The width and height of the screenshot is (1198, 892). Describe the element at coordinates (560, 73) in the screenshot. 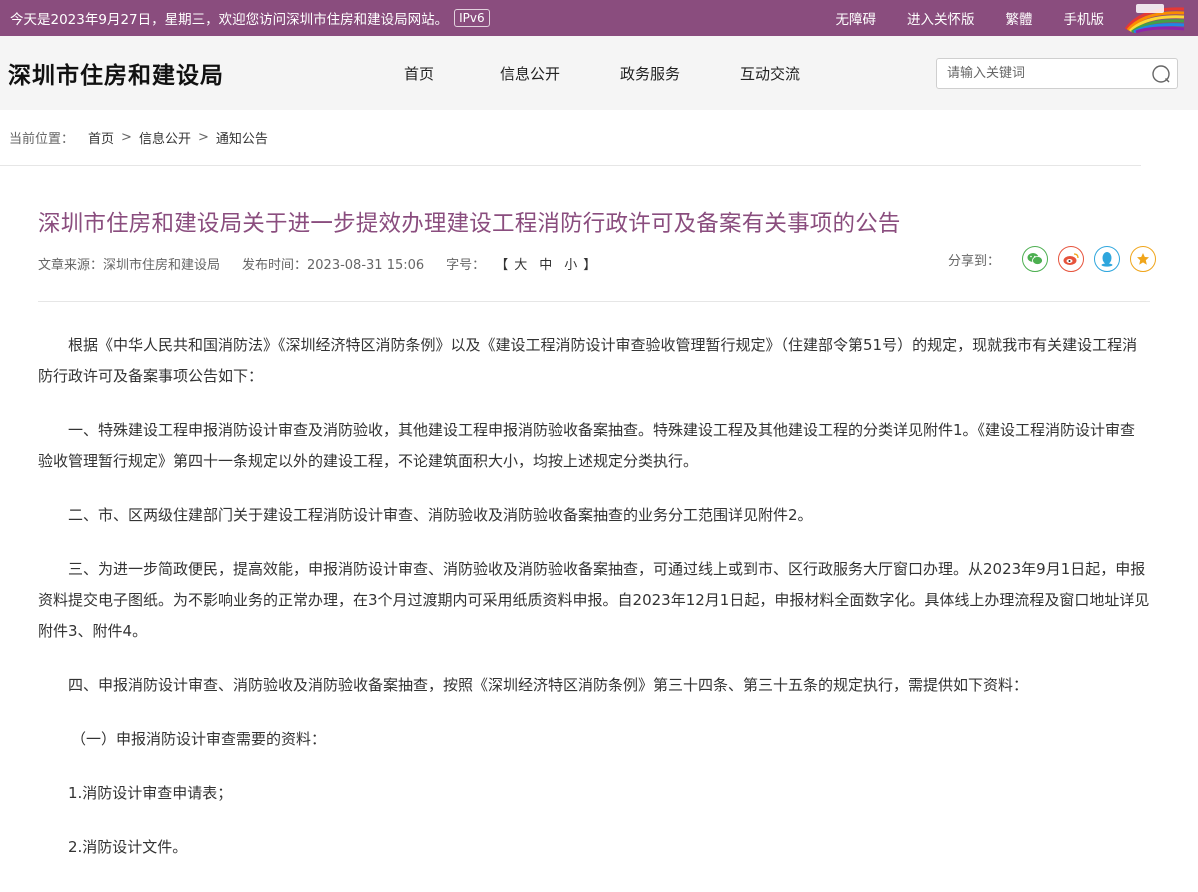

I see `nav-info-disclosure: 信息公开` at that location.